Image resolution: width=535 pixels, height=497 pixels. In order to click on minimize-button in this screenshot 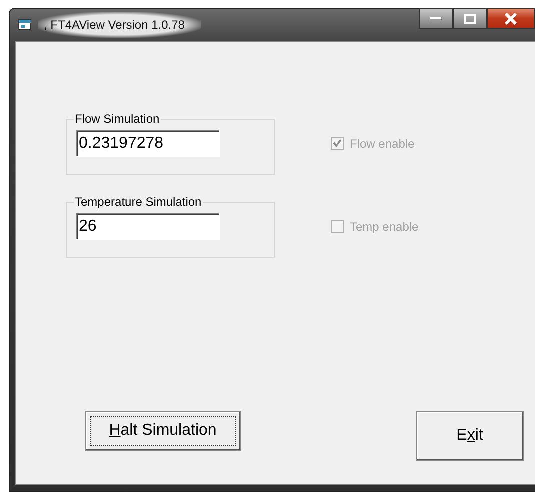, I will do `click(436, 18)`.